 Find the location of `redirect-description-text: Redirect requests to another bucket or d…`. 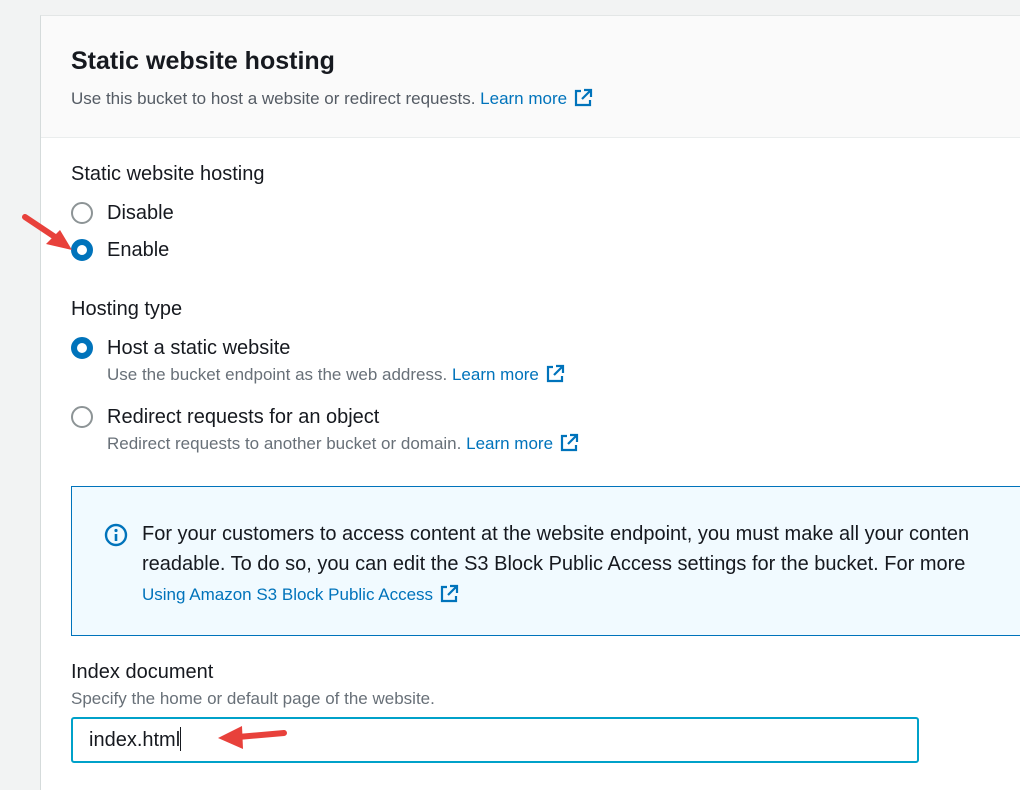

redirect-description-text: Redirect requests to another bucket or d… is located at coordinates (284, 443).